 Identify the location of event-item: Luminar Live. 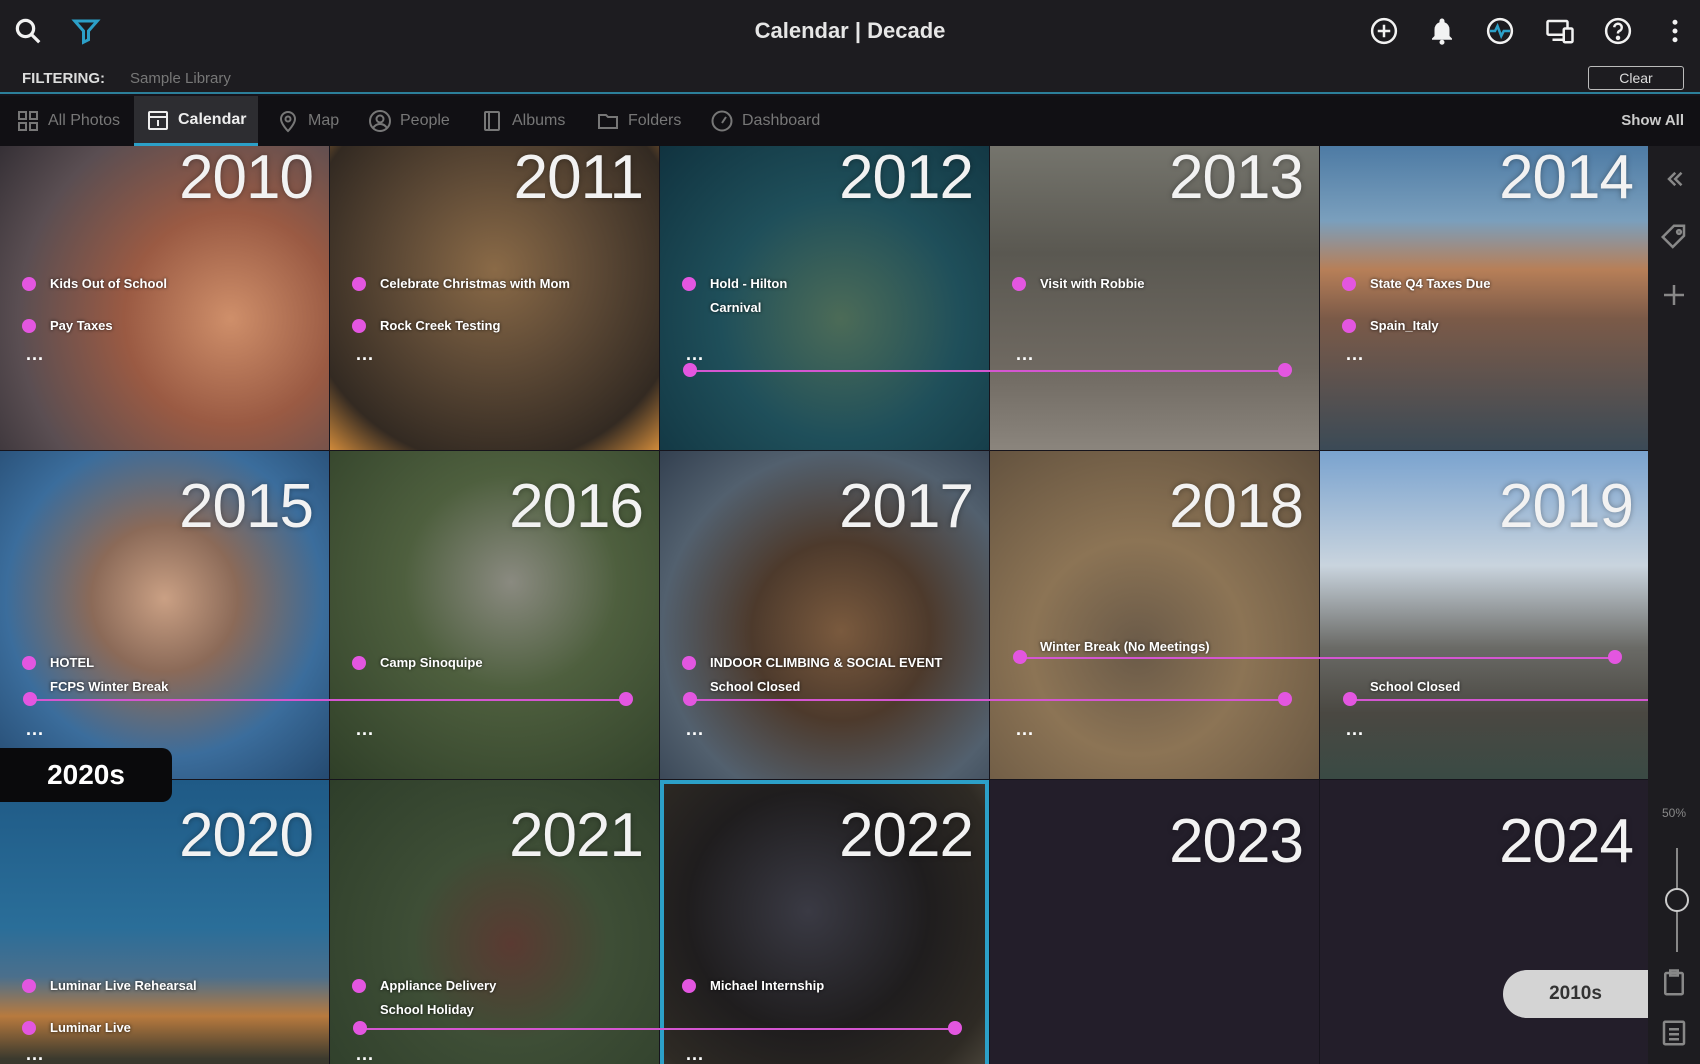
(76, 1027).